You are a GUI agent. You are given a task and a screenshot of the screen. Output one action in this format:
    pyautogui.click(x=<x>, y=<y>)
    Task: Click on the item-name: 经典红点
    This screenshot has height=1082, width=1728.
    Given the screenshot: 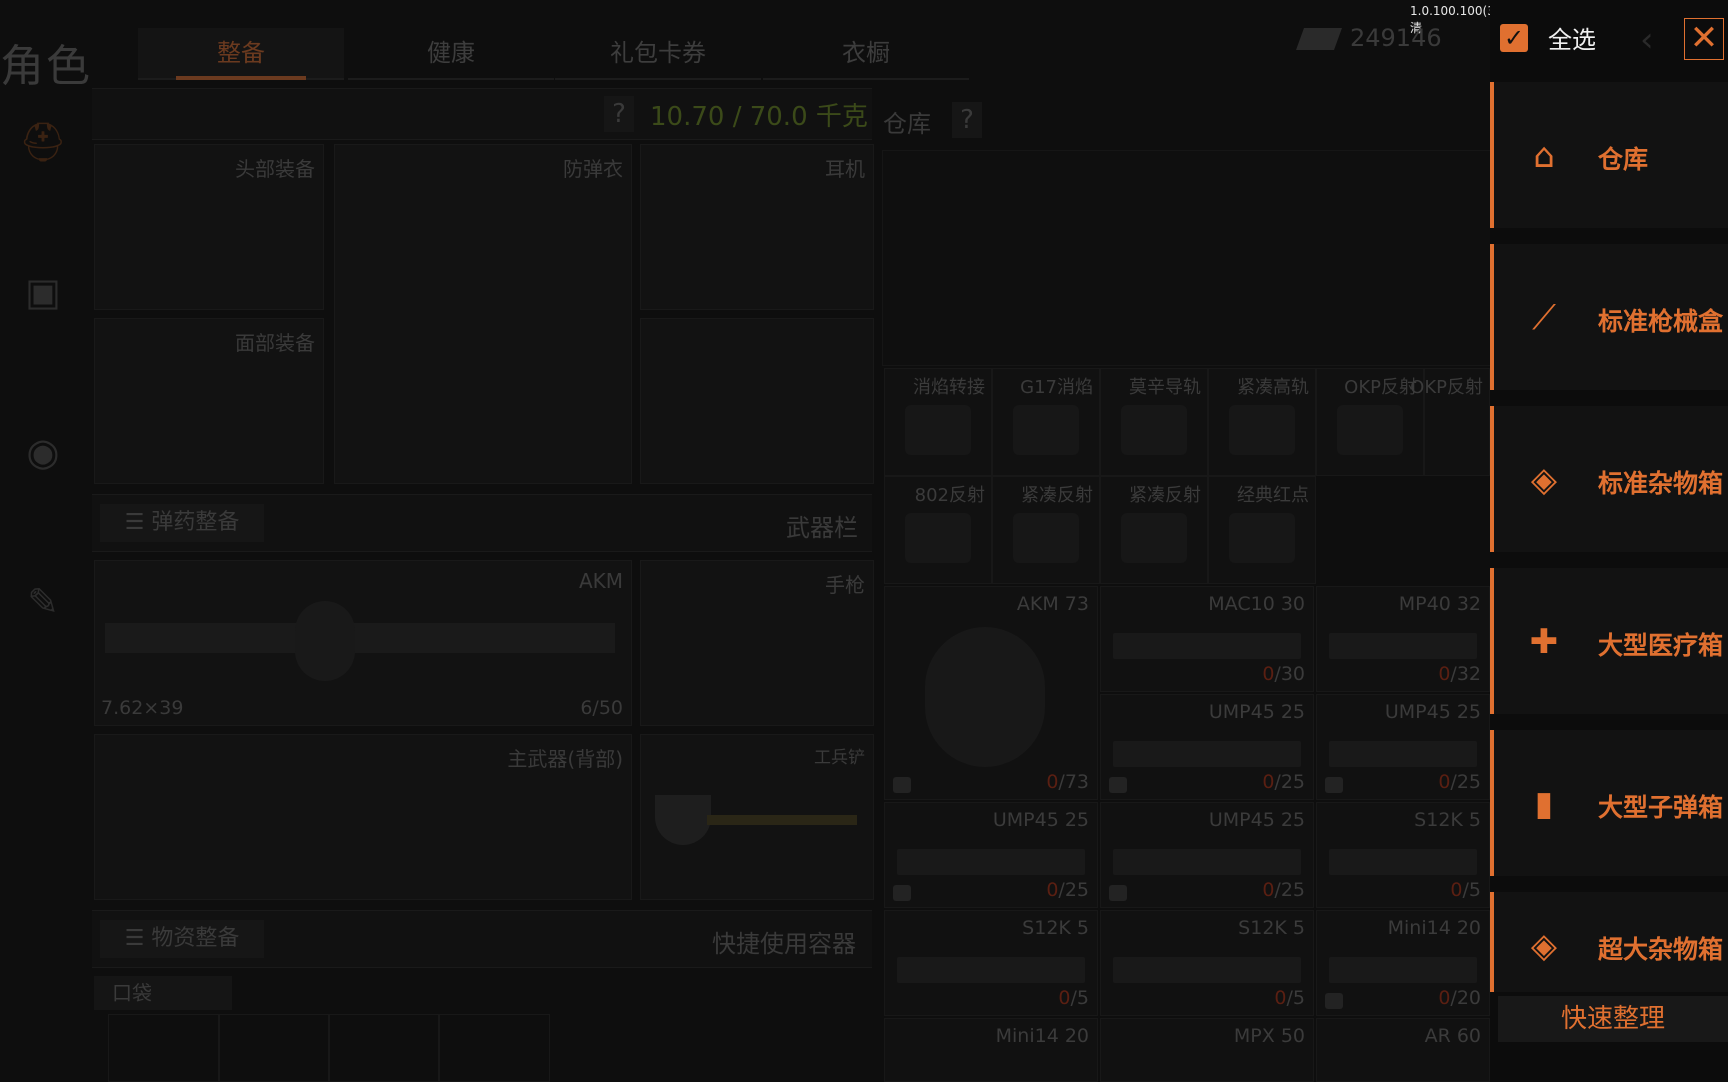 What is the action you would take?
    pyautogui.click(x=1273, y=495)
    